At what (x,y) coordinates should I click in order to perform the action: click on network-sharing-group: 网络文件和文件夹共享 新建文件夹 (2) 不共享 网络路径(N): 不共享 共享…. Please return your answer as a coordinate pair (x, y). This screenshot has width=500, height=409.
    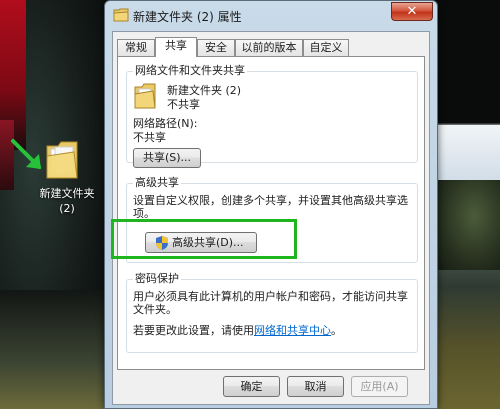
    Looking at the image, I should click on (272, 116).